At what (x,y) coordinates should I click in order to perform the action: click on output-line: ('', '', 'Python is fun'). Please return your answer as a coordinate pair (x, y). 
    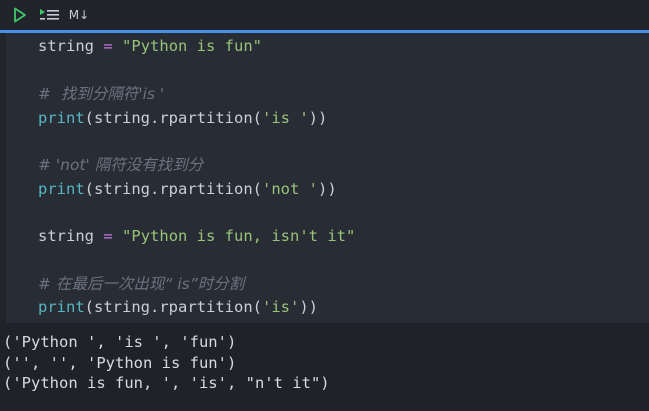
    Looking at the image, I should click on (120, 363).